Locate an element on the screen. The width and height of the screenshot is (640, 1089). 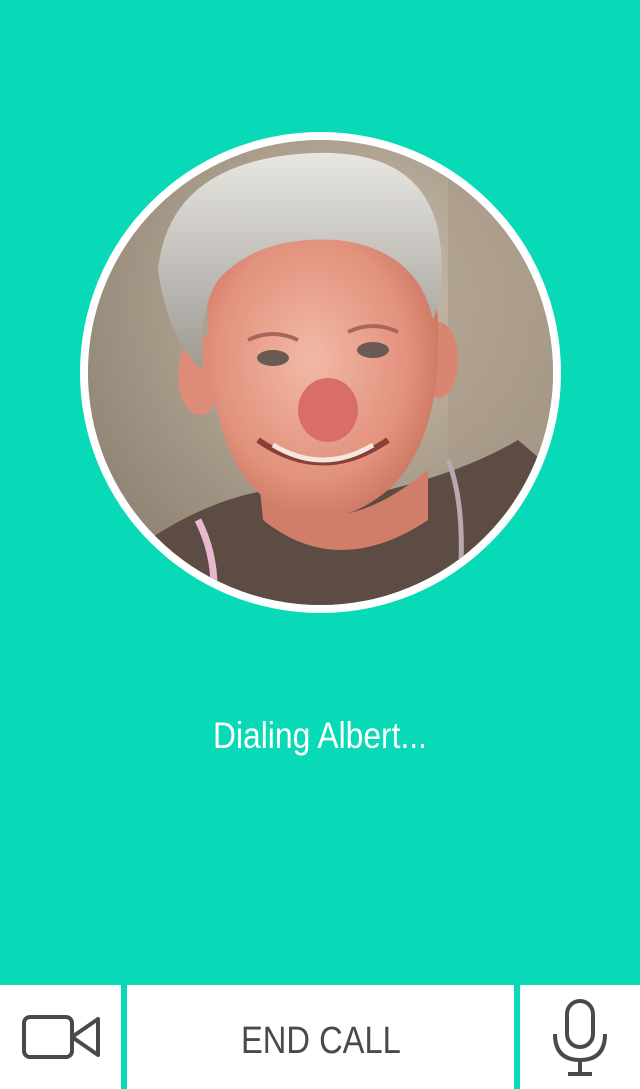
end-call-button: END CALL is located at coordinates (320, 1037).